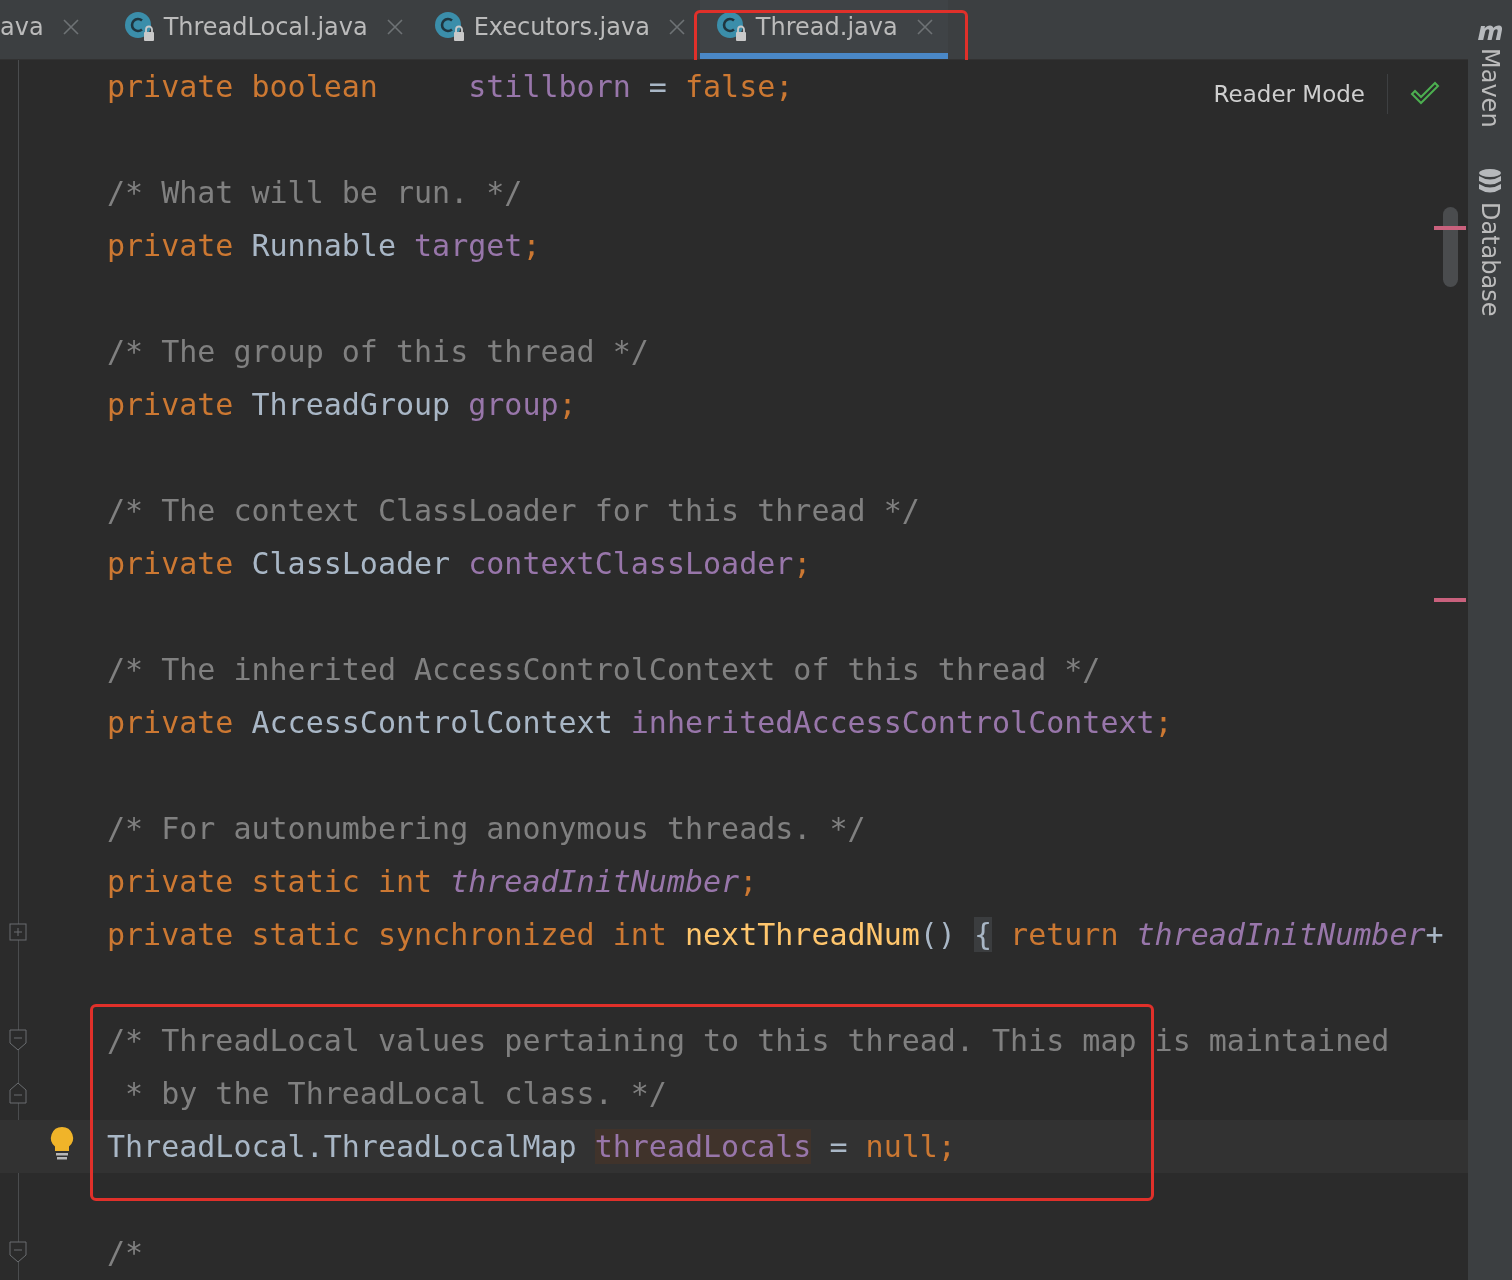  Describe the element at coordinates (62, 1143) in the screenshot. I see `lightbulb-icon` at that location.